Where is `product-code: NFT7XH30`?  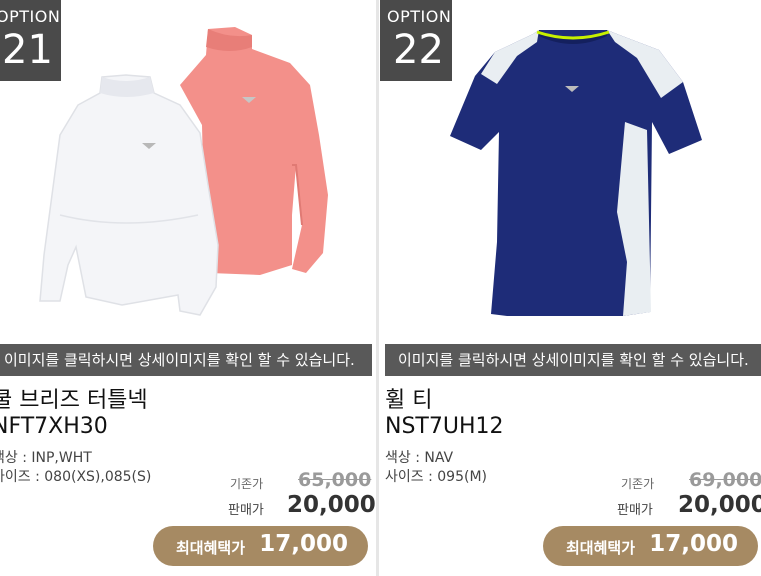 product-code: NFT7XH30 is located at coordinates (54, 426).